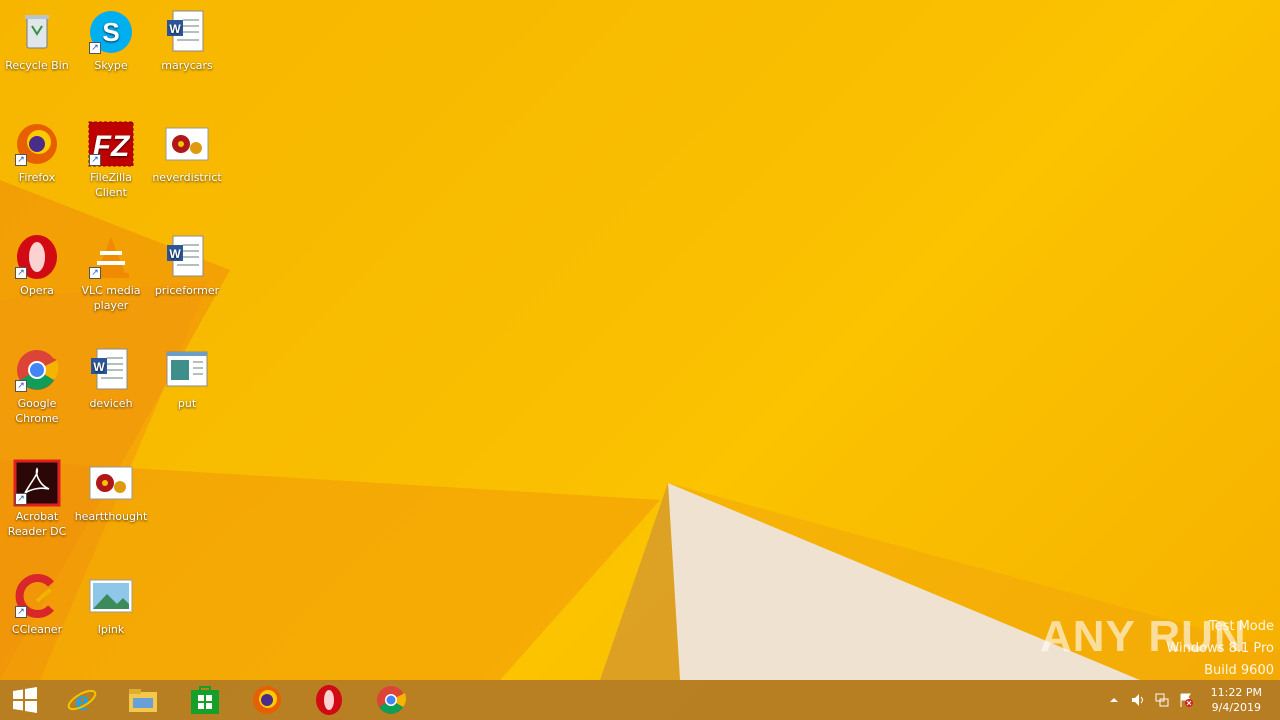 The image size is (1280, 720). What do you see at coordinates (1236, 700) in the screenshot?
I see `taskbar-clock: 11:22 PM 9/4/2019` at bounding box center [1236, 700].